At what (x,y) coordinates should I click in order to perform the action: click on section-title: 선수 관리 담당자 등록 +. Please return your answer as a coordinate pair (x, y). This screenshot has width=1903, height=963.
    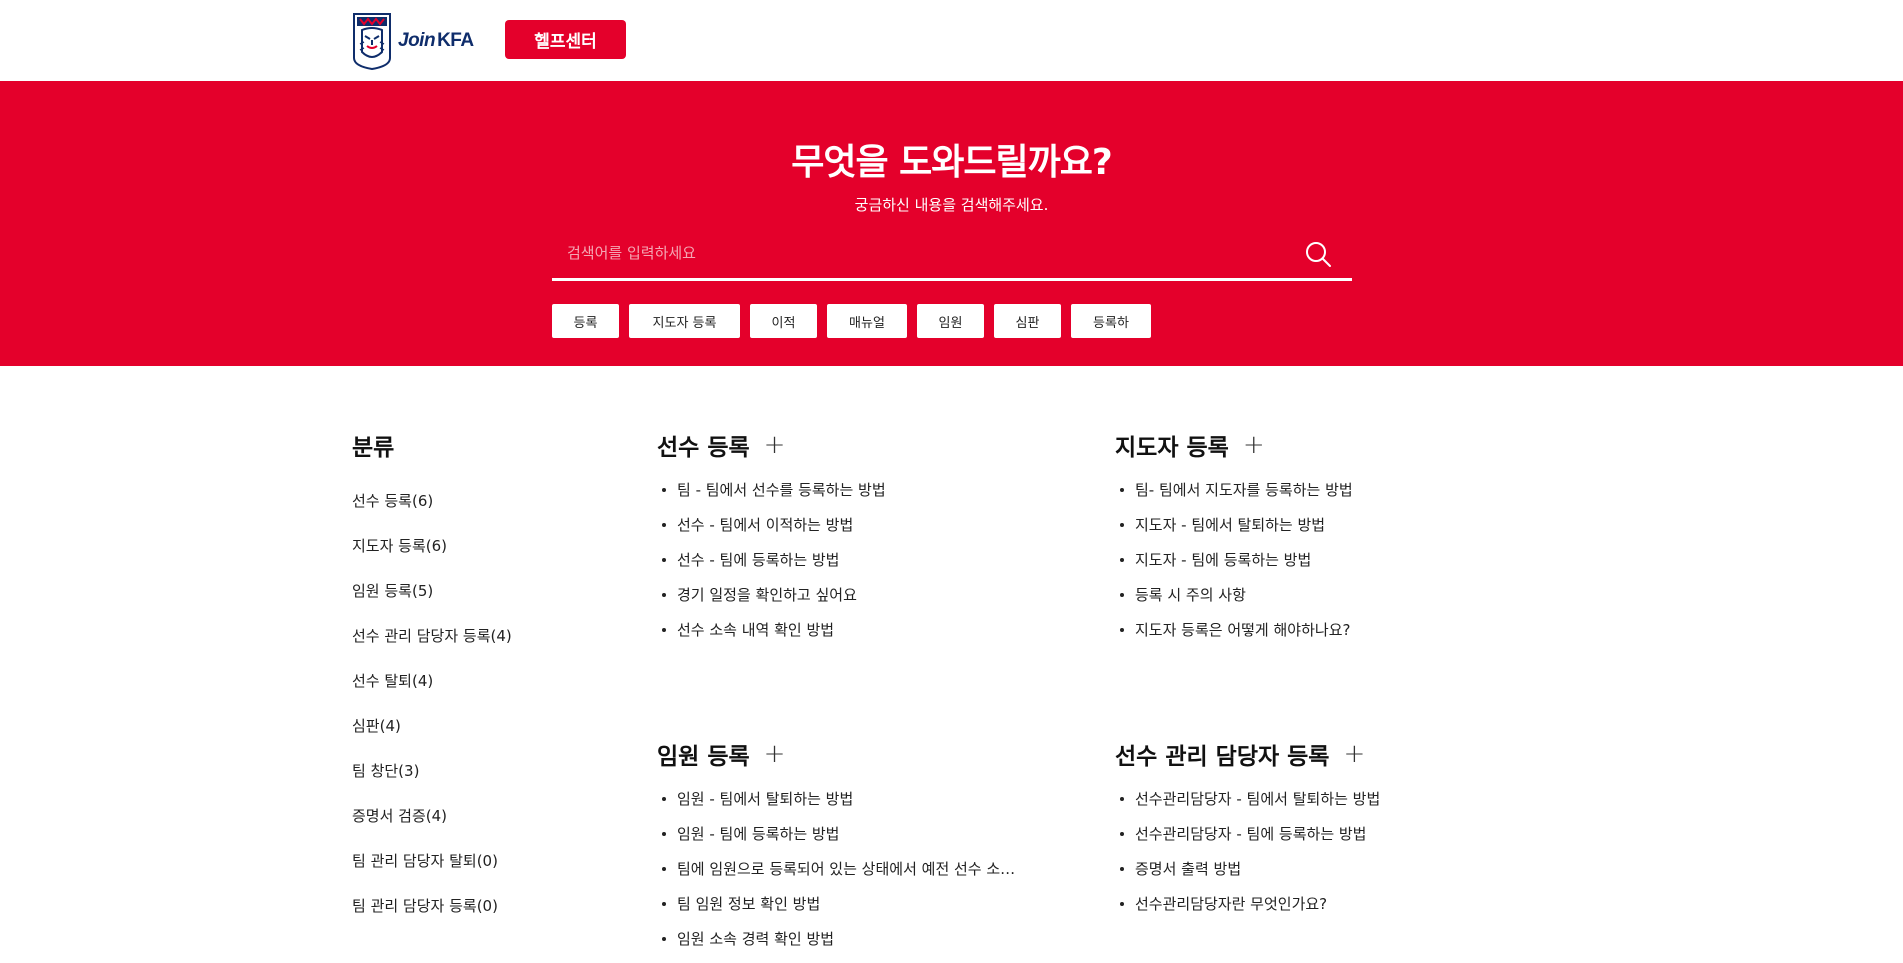
    Looking at the image, I should click on (1335, 754).